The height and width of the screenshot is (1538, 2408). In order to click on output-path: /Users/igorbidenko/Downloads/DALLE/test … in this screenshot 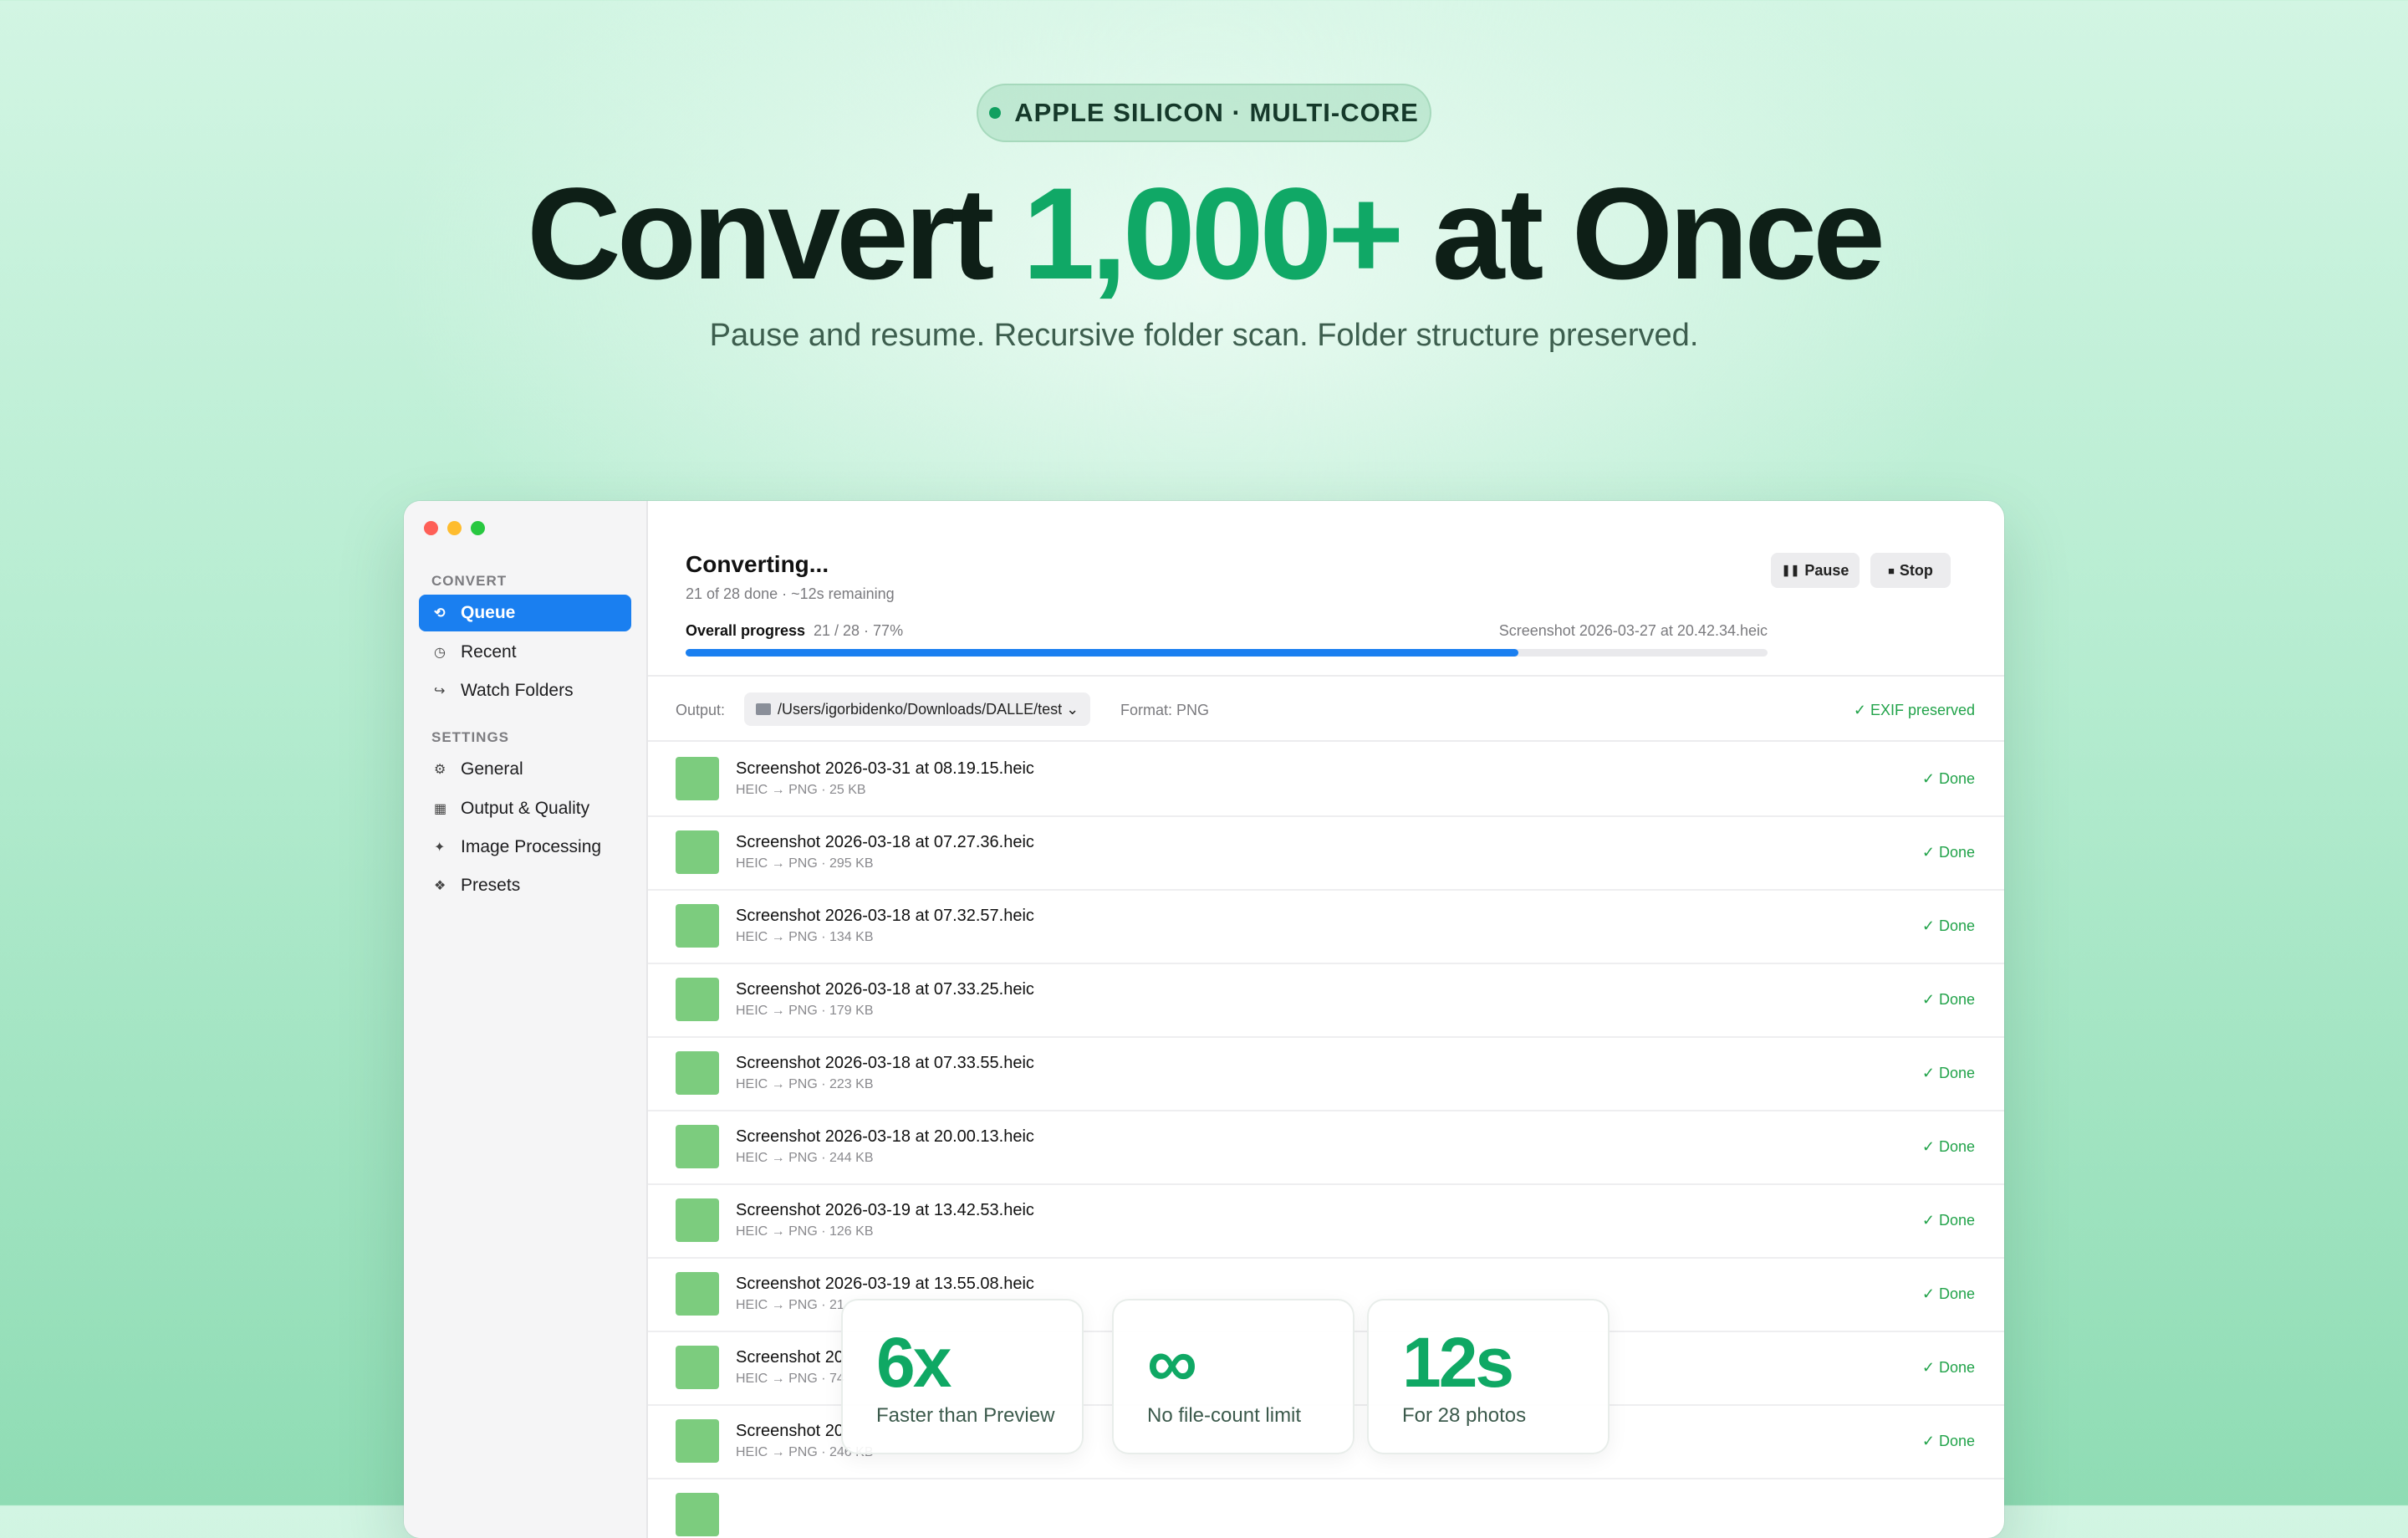, I will do `click(929, 709)`.